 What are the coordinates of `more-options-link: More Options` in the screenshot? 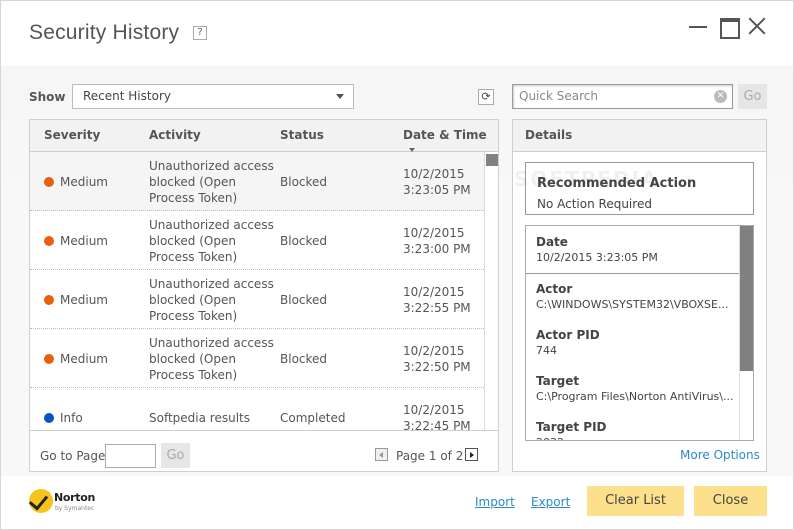 It's located at (720, 455).